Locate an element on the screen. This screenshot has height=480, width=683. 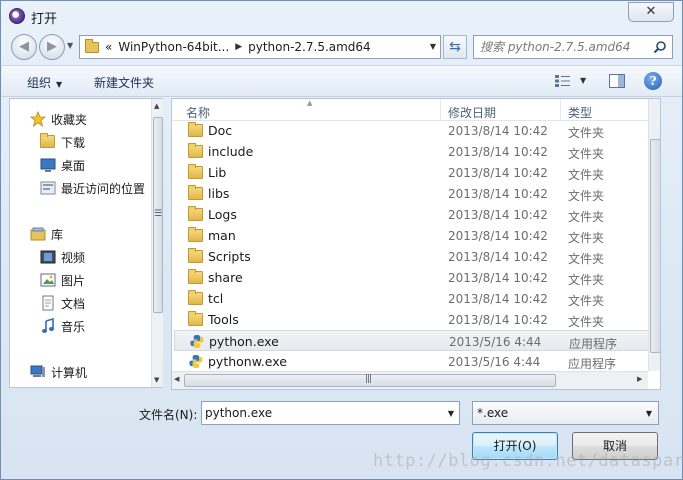
file-row: python.exe 2013/5/16 4:44 应用程序 is located at coordinates (417, 340).